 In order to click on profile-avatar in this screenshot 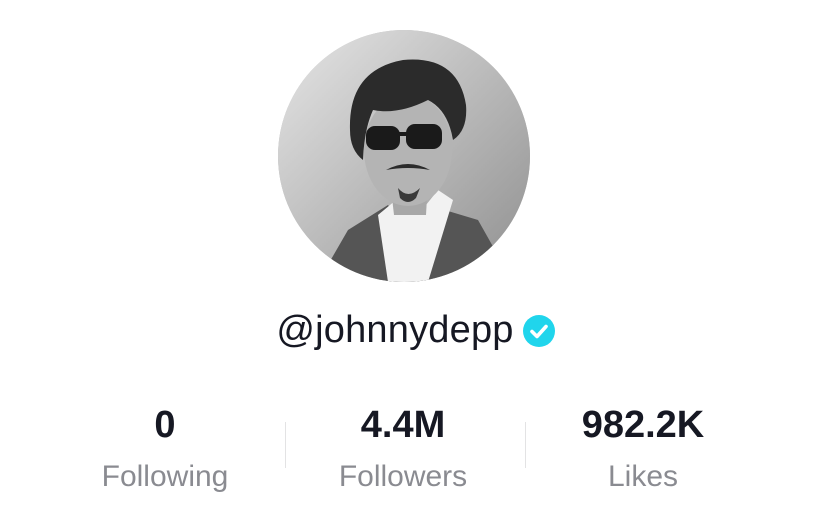, I will do `click(404, 156)`.